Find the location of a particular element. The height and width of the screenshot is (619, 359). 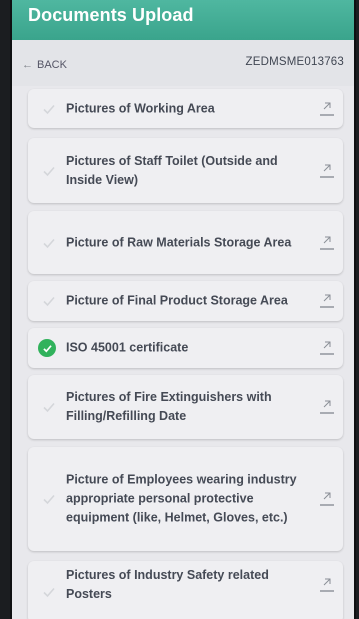

document-label: Picture of Final Product Storage Area is located at coordinates (177, 300).